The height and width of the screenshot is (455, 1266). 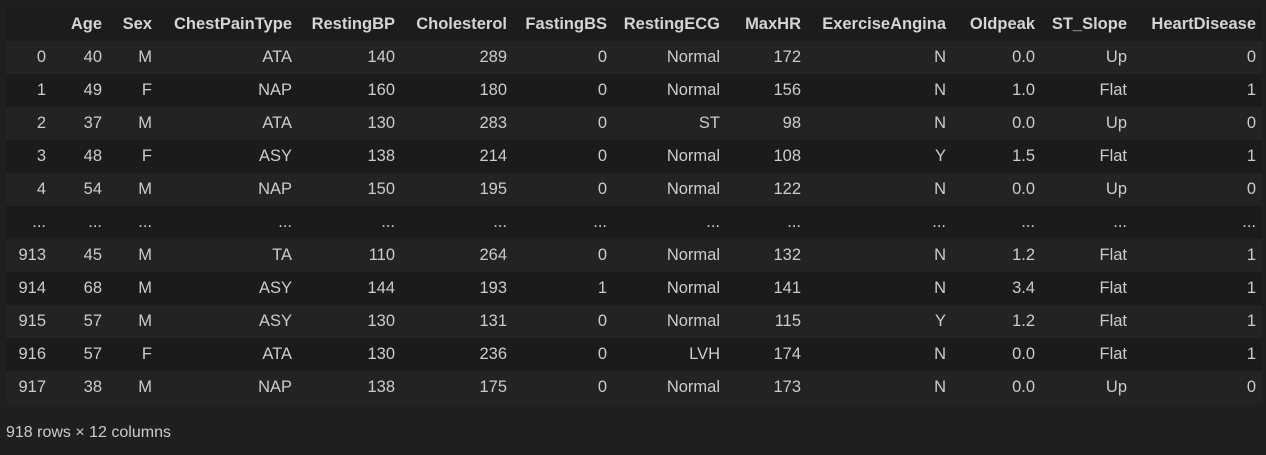 I want to click on table-row: 916 57 F ATA 130 236 0 LVH 174 N 0.0 Flat 1, so click(x=634, y=354).